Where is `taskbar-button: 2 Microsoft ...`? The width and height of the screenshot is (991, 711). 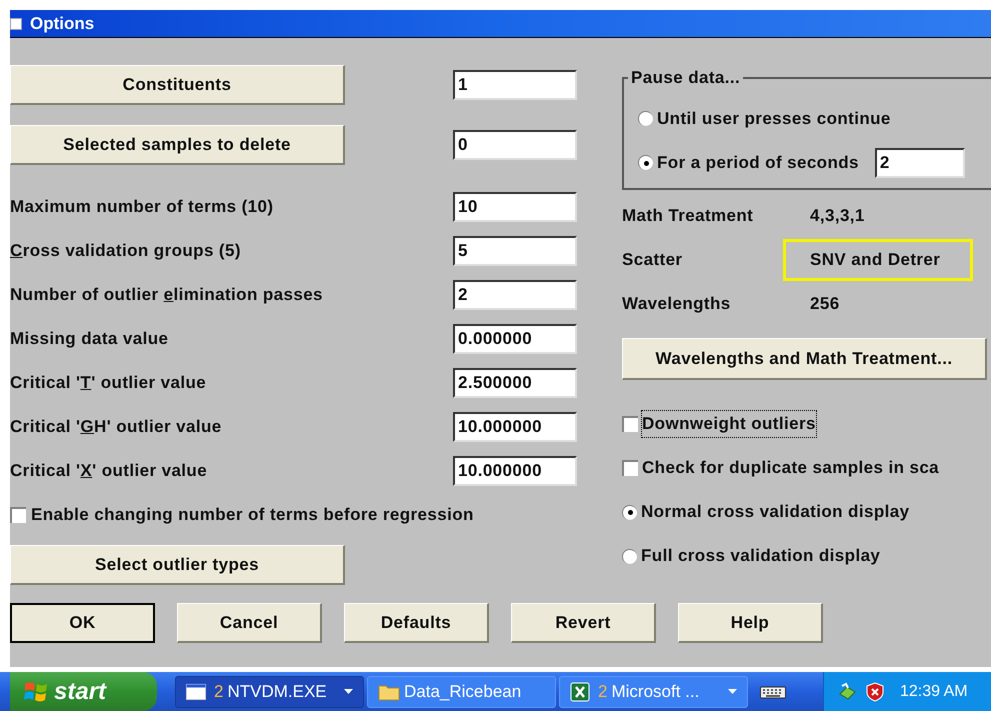
taskbar-button: 2 Microsoft ... is located at coordinates (653, 692).